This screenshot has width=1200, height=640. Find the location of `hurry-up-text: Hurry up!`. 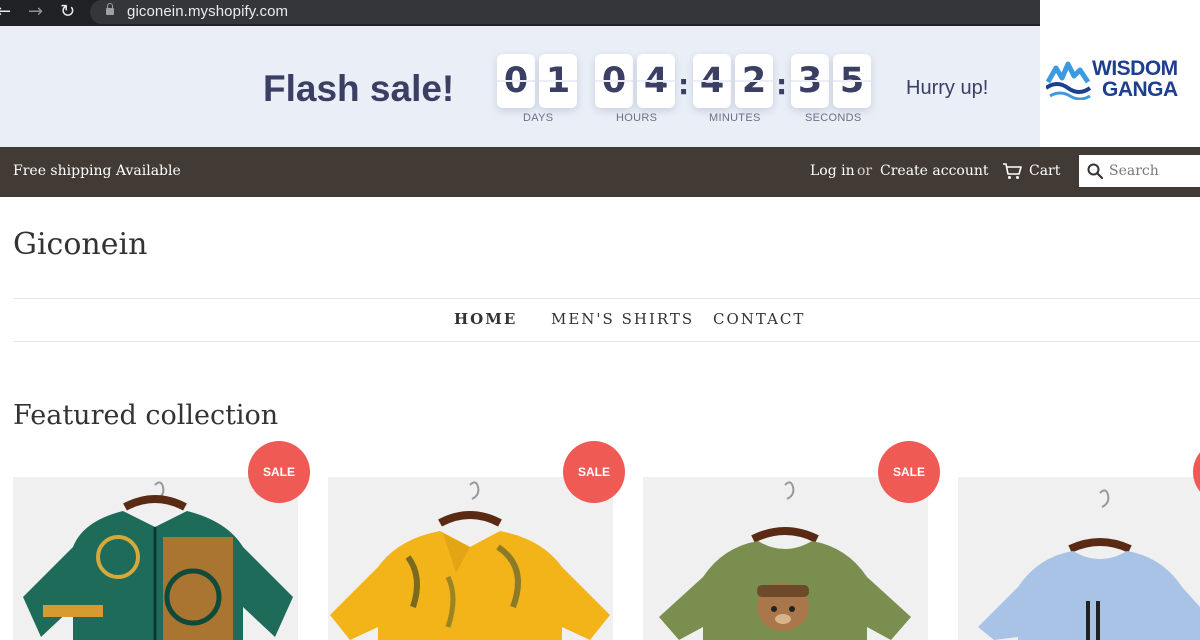

hurry-up-text: Hurry up! is located at coordinates (947, 88).